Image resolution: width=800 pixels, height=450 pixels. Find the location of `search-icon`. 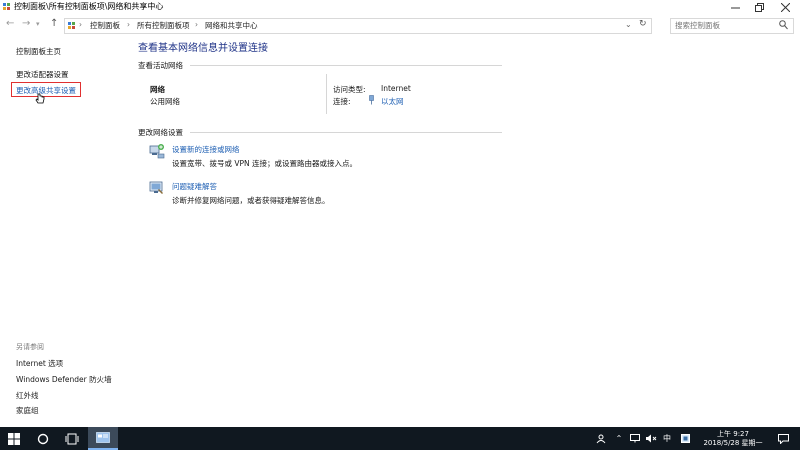

search-icon is located at coordinates (783, 26).